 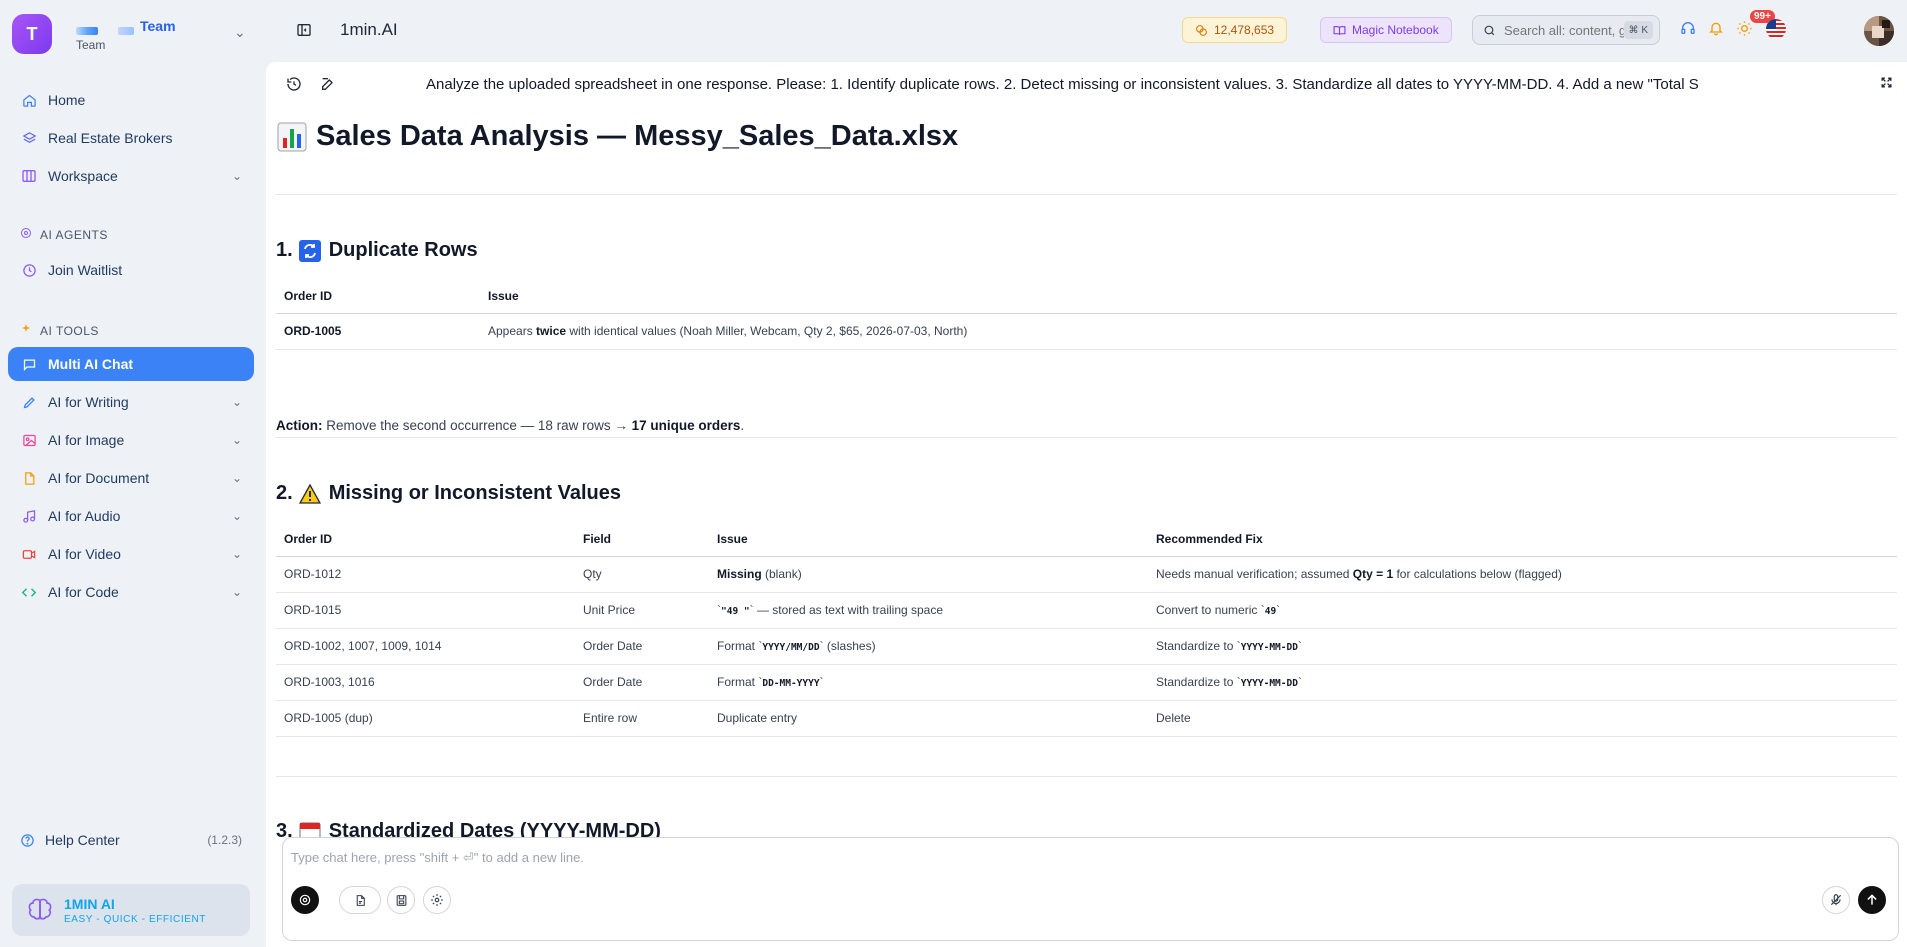 What do you see at coordinates (99, 478) in the screenshot?
I see `nav-ai-document-label: AI for Document` at bounding box center [99, 478].